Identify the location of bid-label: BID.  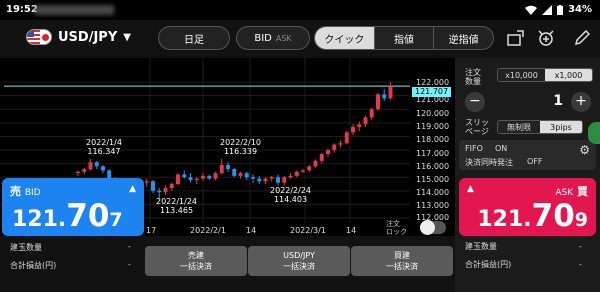
(263, 38).